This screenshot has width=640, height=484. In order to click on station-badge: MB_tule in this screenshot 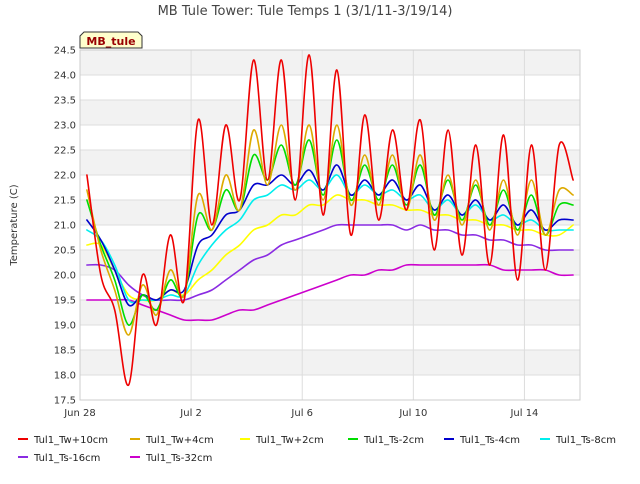, I will do `click(111, 40)`.